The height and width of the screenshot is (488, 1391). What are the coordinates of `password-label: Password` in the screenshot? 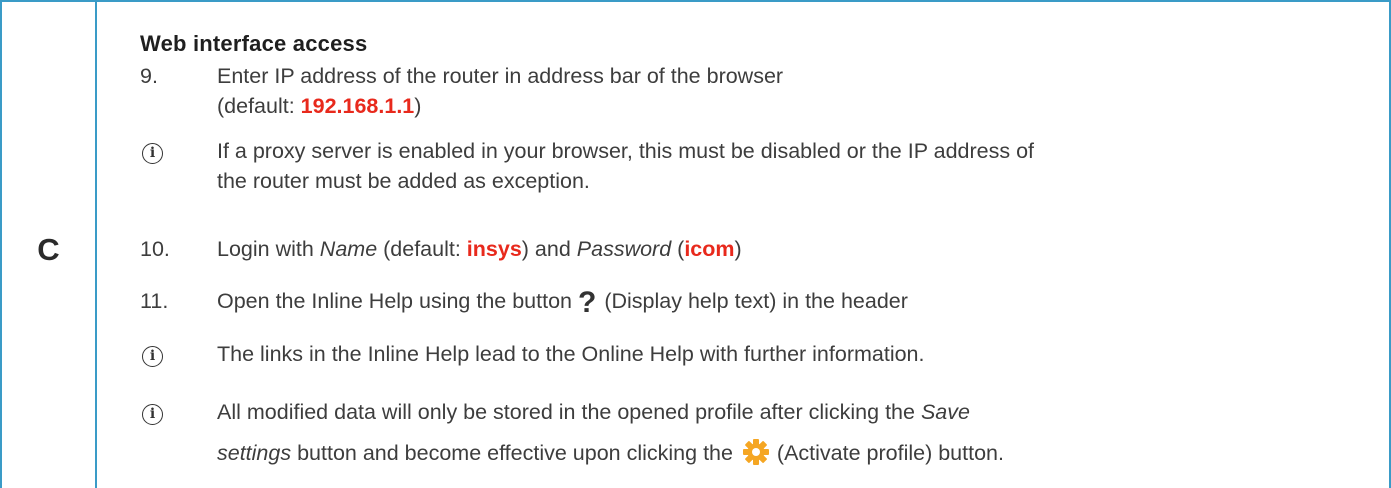 It's located at (624, 249).